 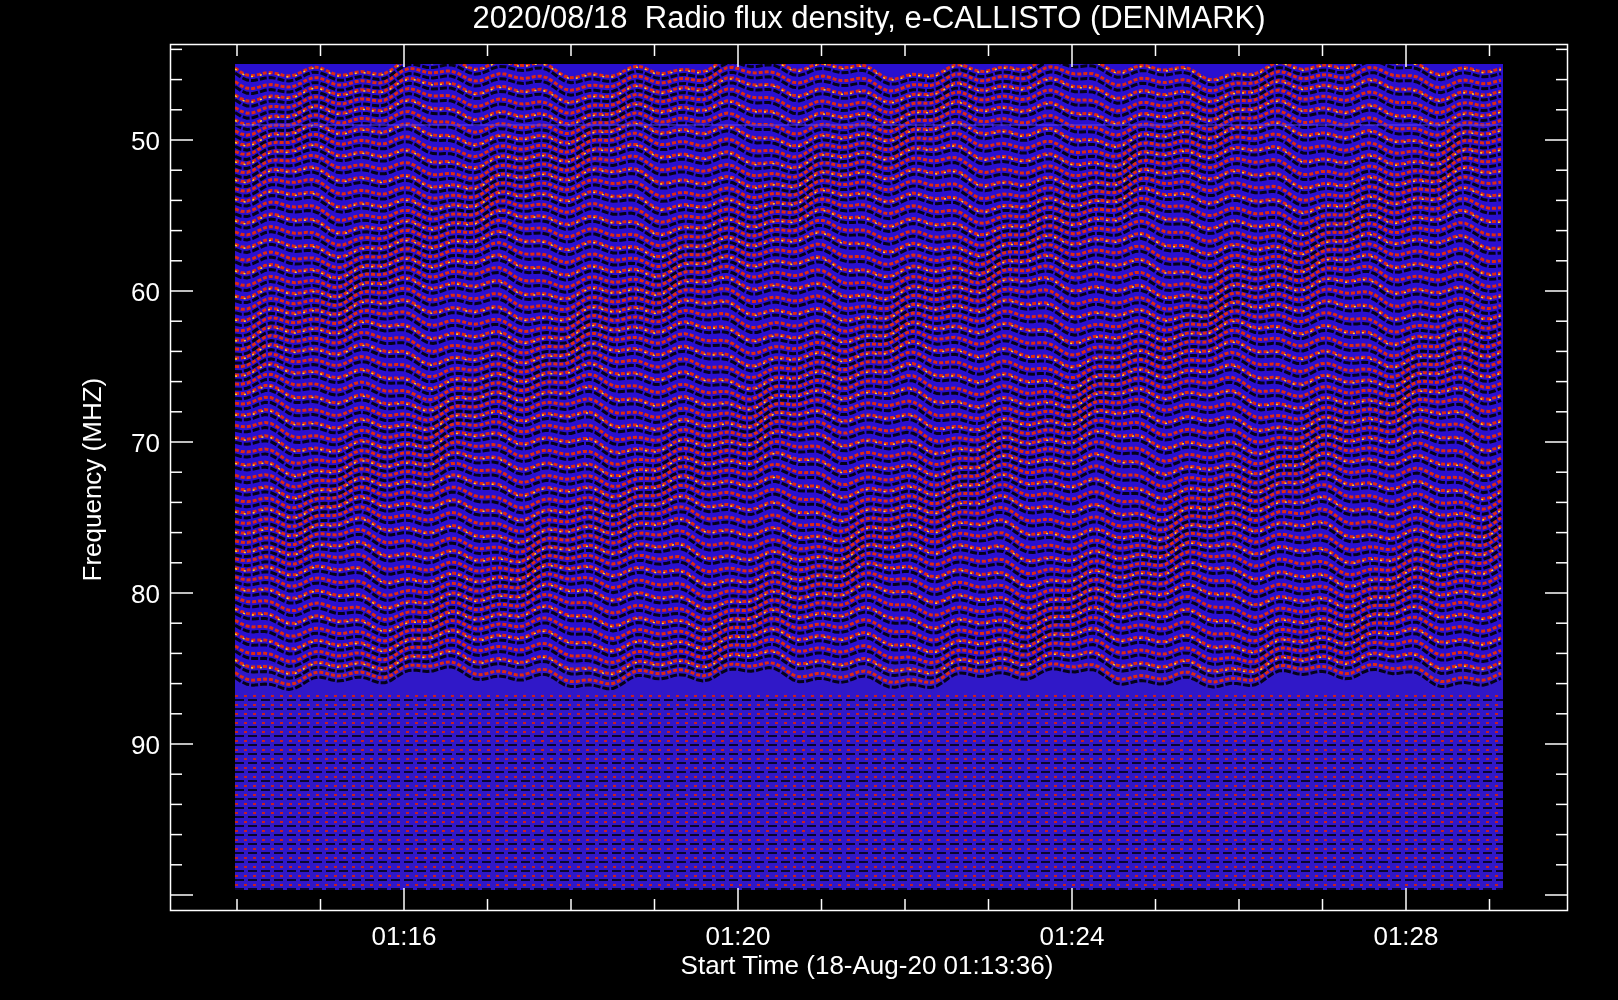 What do you see at coordinates (145, 443) in the screenshot?
I see `tick-label: 70` at bounding box center [145, 443].